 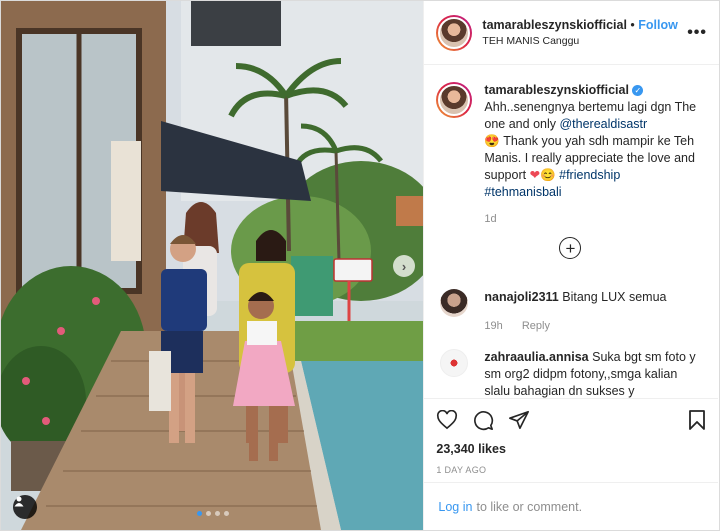 I want to click on carousel-dots, so click(x=213, y=513).